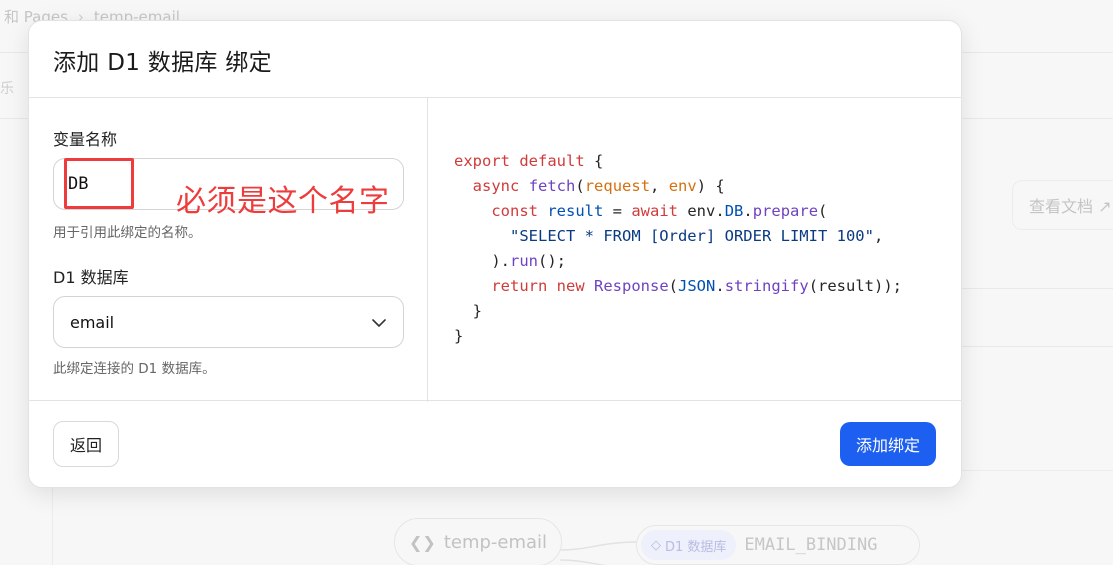 The width and height of the screenshot is (1113, 565). What do you see at coordinates (697, 236) in the screenshot?
I see `code-line: "SELECT * FROM [Order] ORDER LIMIT 100",` at bounding box center [697, 236].